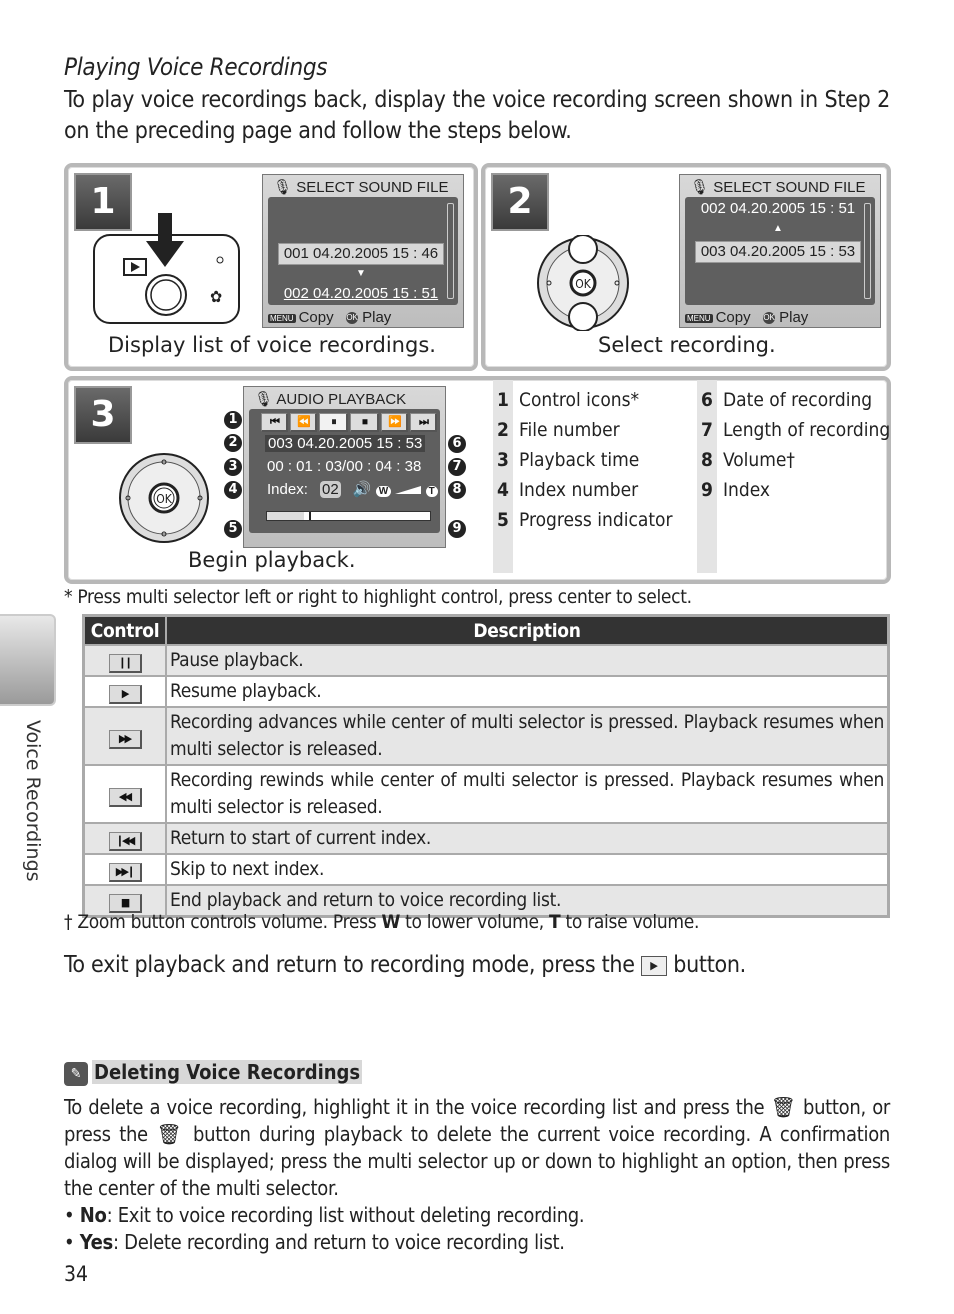  What do you see at coordinates (583, 430) in the screenshot?
I see `legend-item: 2 File number` at bounding box center [583, 430].